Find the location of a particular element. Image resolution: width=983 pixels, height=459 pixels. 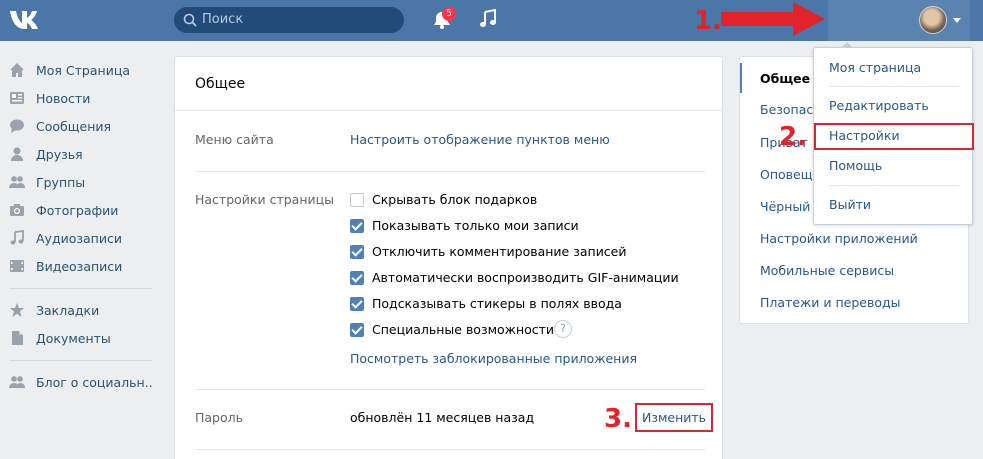

sidebar-item-news: Новости is located at coordinates (77, 98).